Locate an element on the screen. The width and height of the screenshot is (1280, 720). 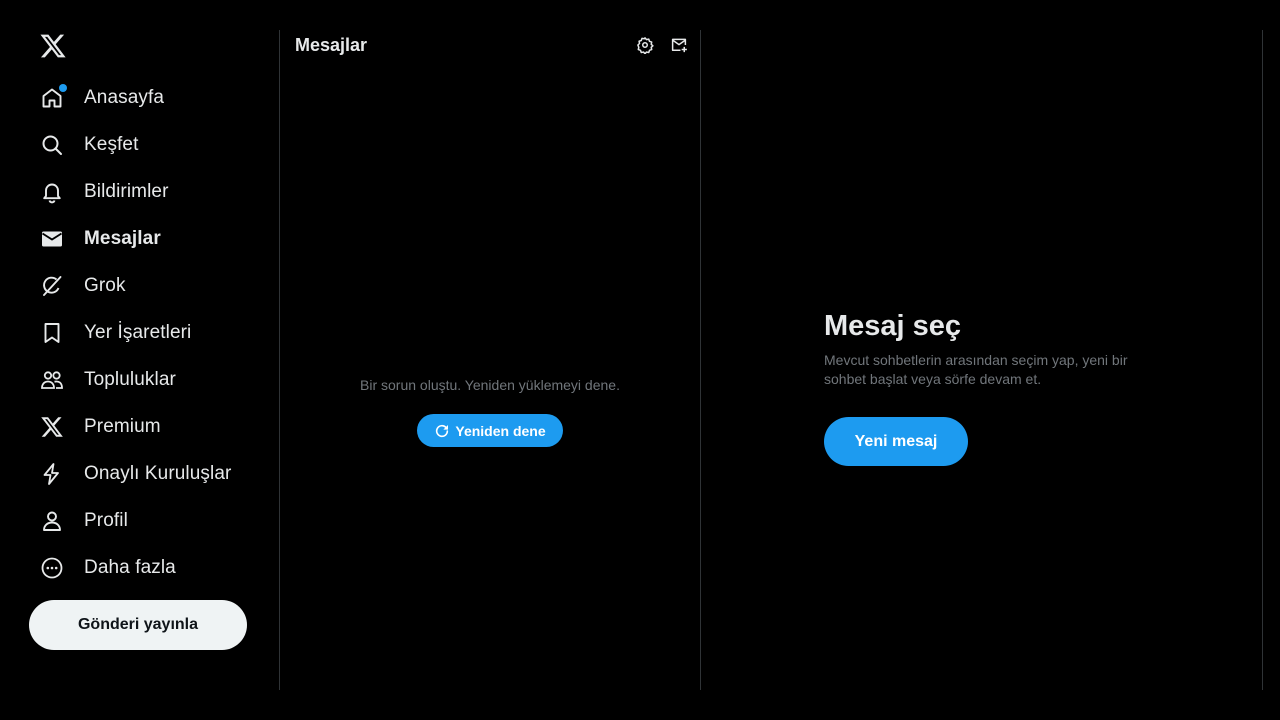
nav-item-notifications: Bildirimler is located at coordinates (148, 191).